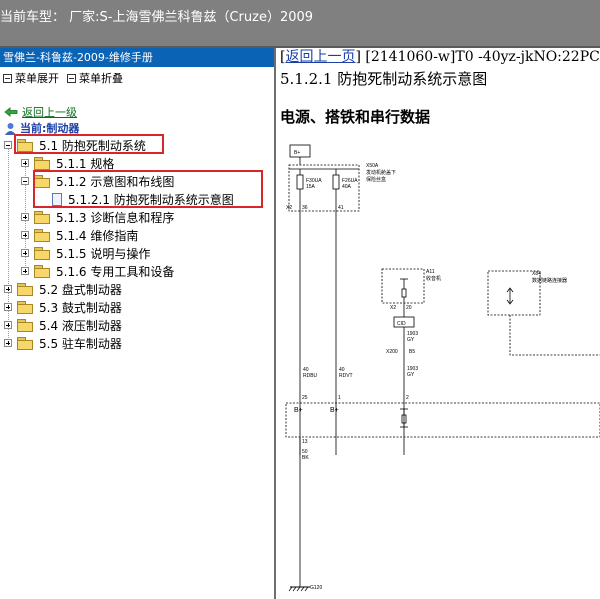  Describe the element at coordinates (63, 307) in the screenshot. I see `tree-item-5-3: 5.3 鼓式制动器` at that location.